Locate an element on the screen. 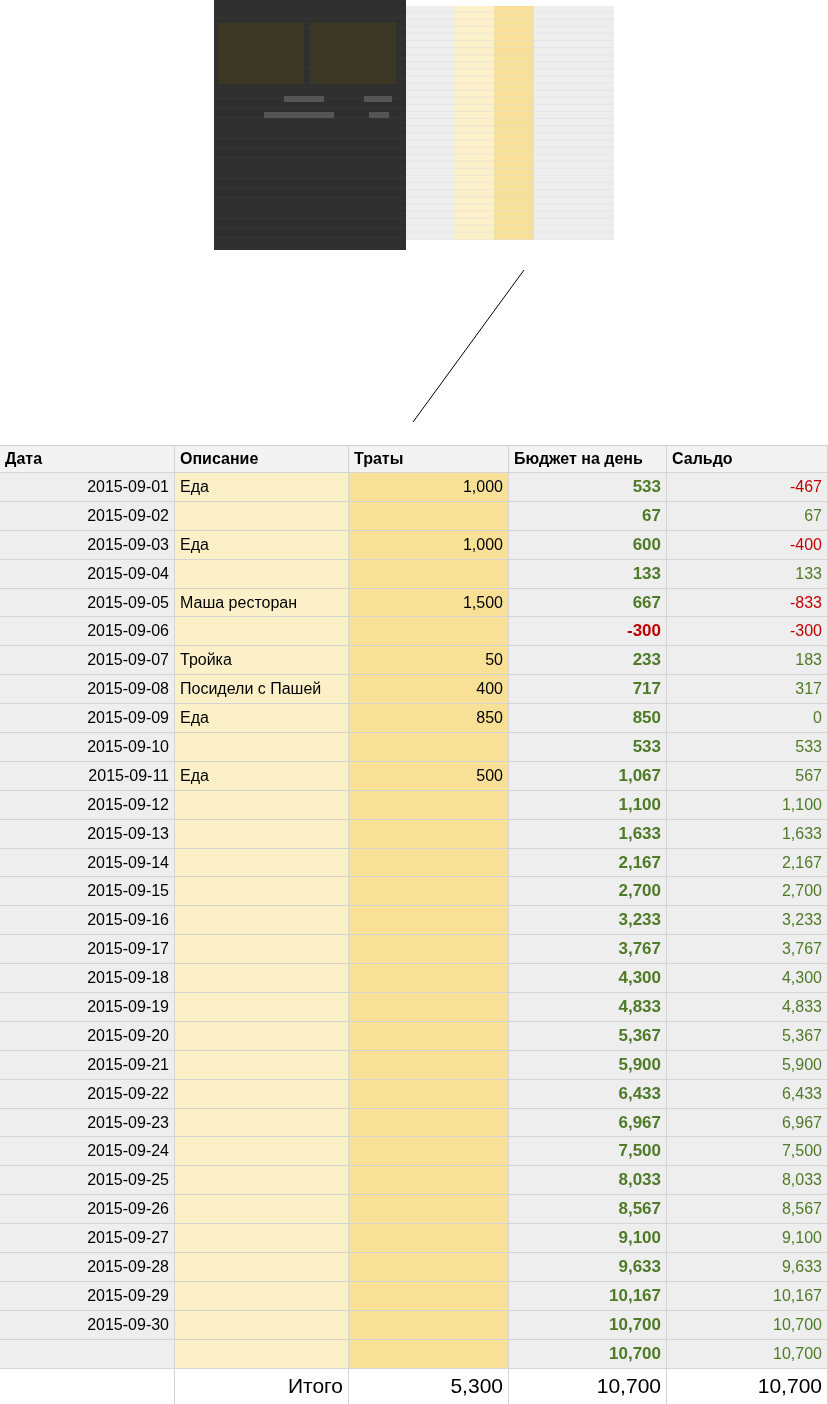 This screenshot has width=828, height=1404. budget-cell: 133 is located at coordinates (588, 574).